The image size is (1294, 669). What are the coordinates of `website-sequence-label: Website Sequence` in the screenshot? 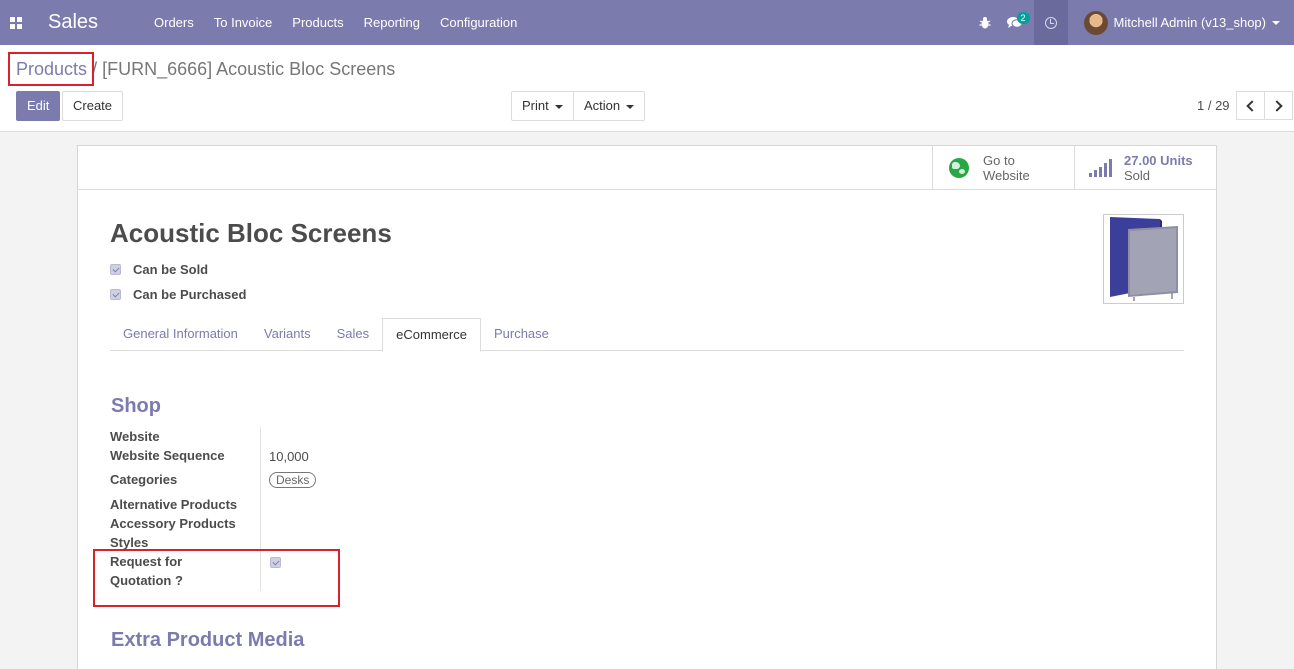 It's located at (167, 455).